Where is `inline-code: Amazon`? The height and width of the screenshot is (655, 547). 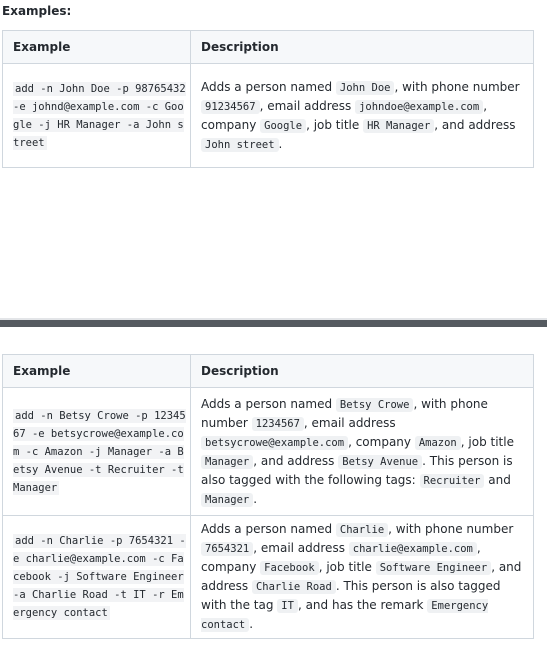
inline-code: Amazon is located at coordinates (437, 442).